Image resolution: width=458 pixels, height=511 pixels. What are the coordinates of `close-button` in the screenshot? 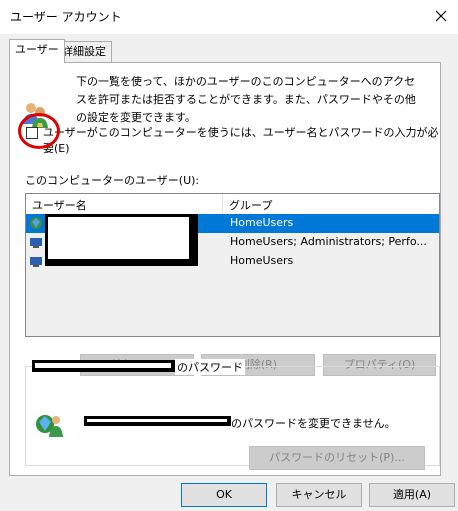 It's located at (441, 16).